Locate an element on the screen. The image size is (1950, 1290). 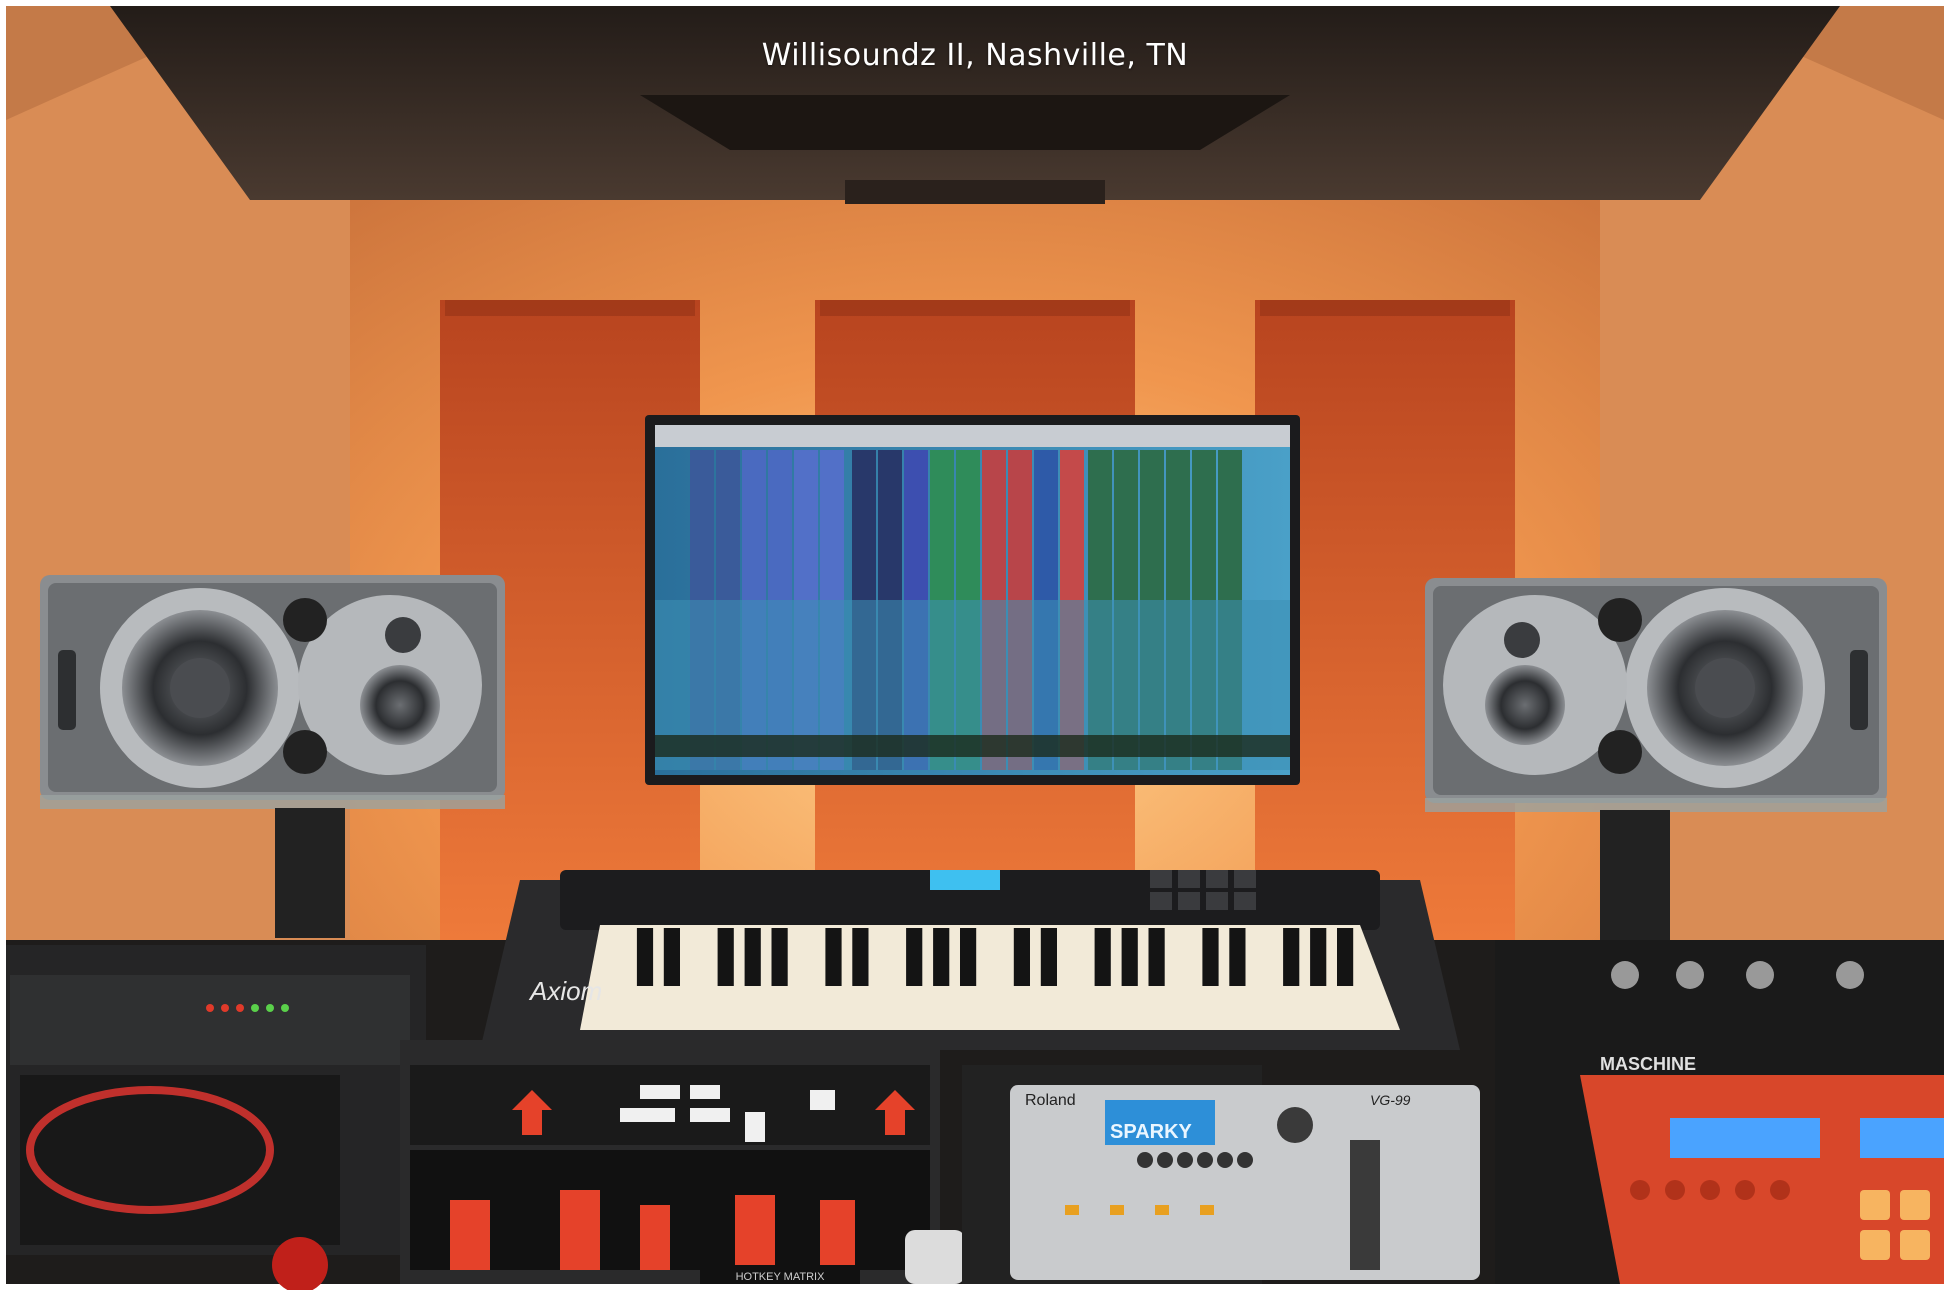
synth-model-label: VG-99 is located at coordinates (1390, 1100).